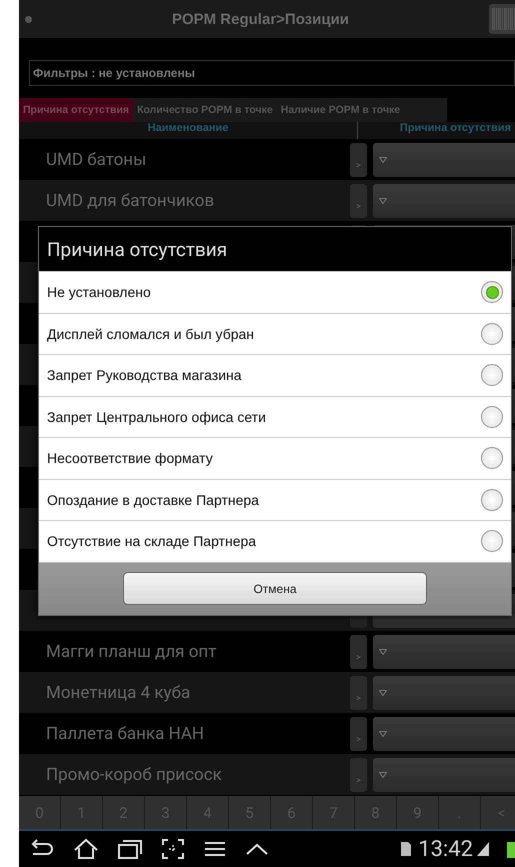 Image resolution: width=515 pixels, height=867 pixels. What do you see at coordinates (153, 500) in the screenshot?
I see `option-label: Опоздание в доставке Партнера` at bounding box center [153, 500].